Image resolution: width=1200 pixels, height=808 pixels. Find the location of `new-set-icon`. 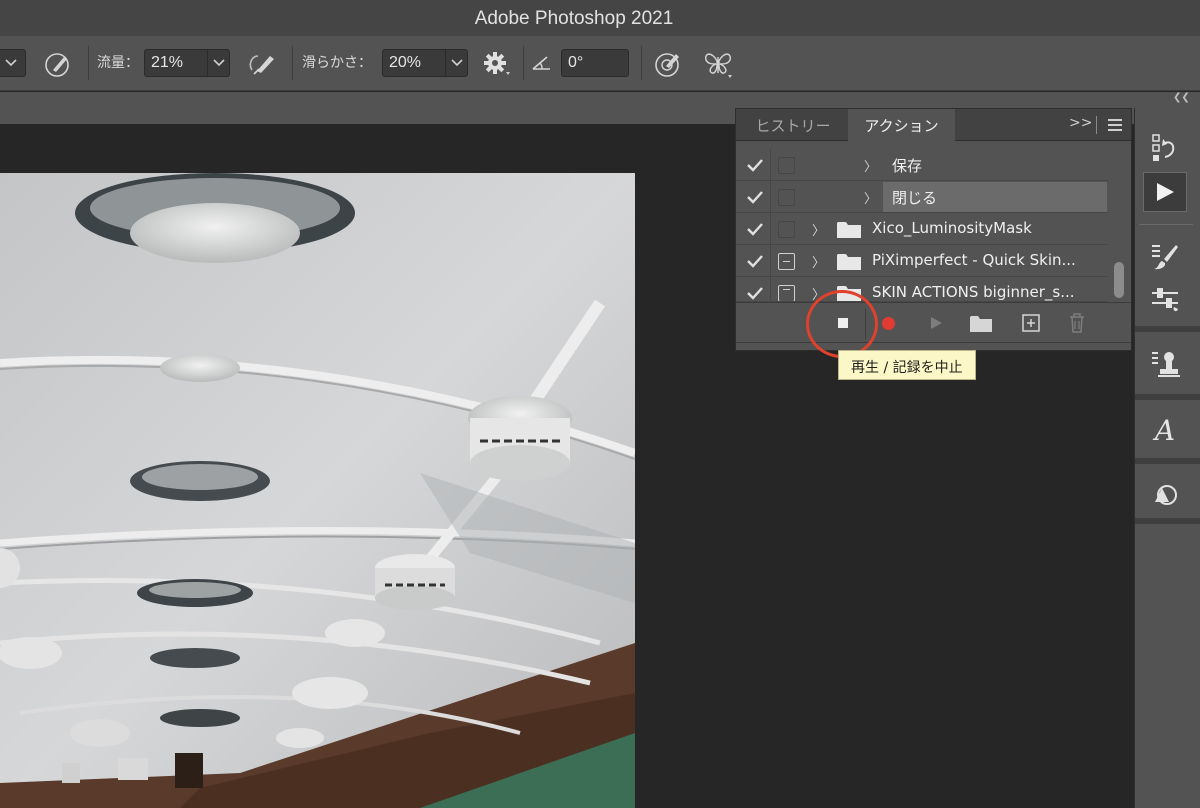

new-set-icon is located at coordinates (981, 323).